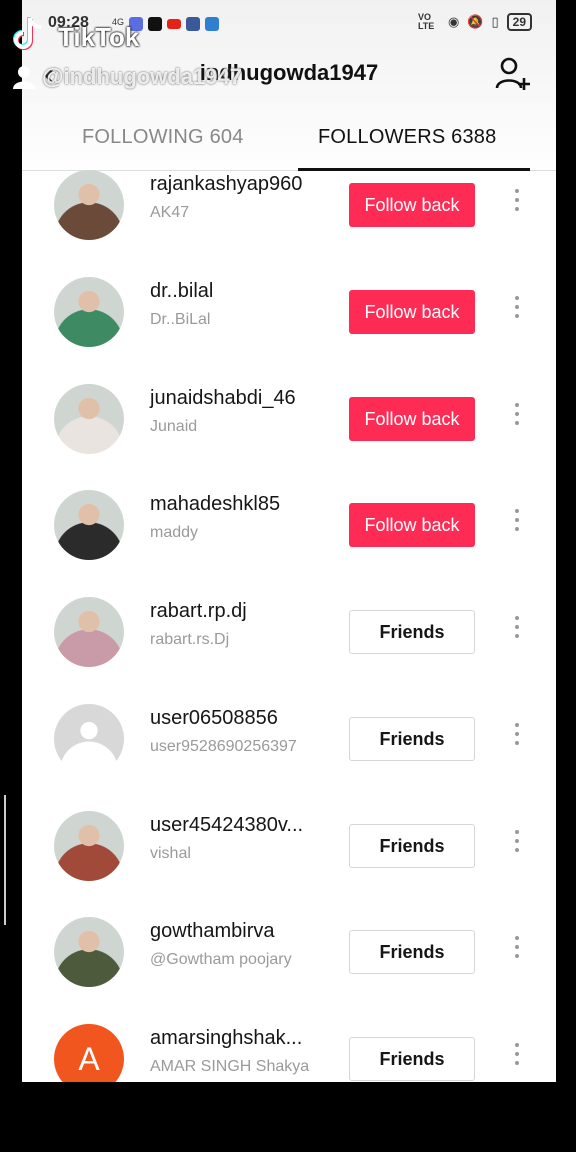 The width and height of the screenshot is (576, 1152). What do you see at coordinates (519, 22) in the screenshot?
I see `battery-indicator: 29` at bounding box center [519, 22].